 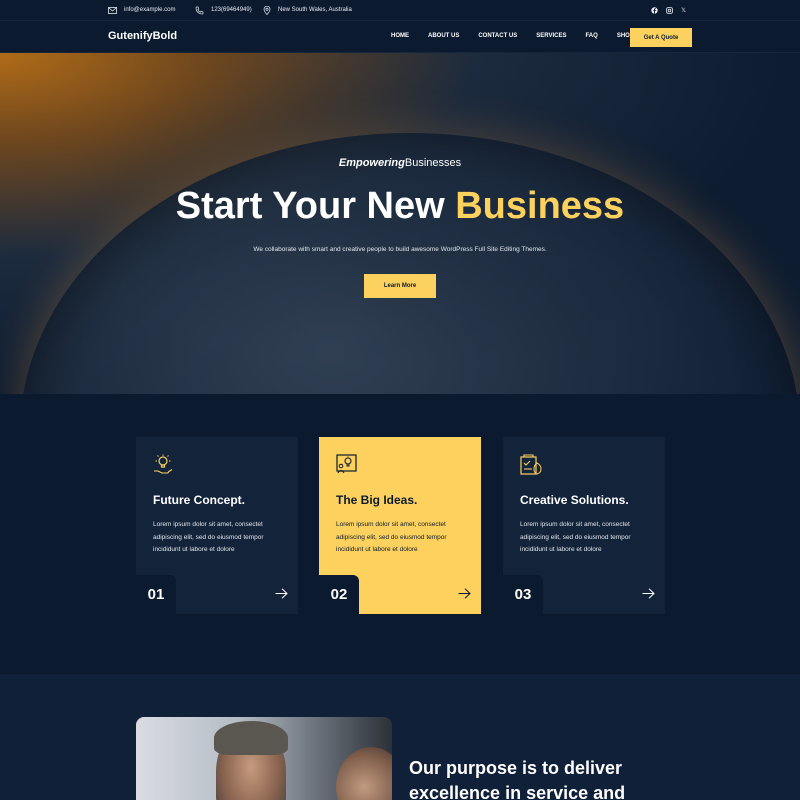 What do you see at coordinates (400, 286) in the screenshot?
I see `learn-more-button: Learn More` at bounding box center [400, 286].